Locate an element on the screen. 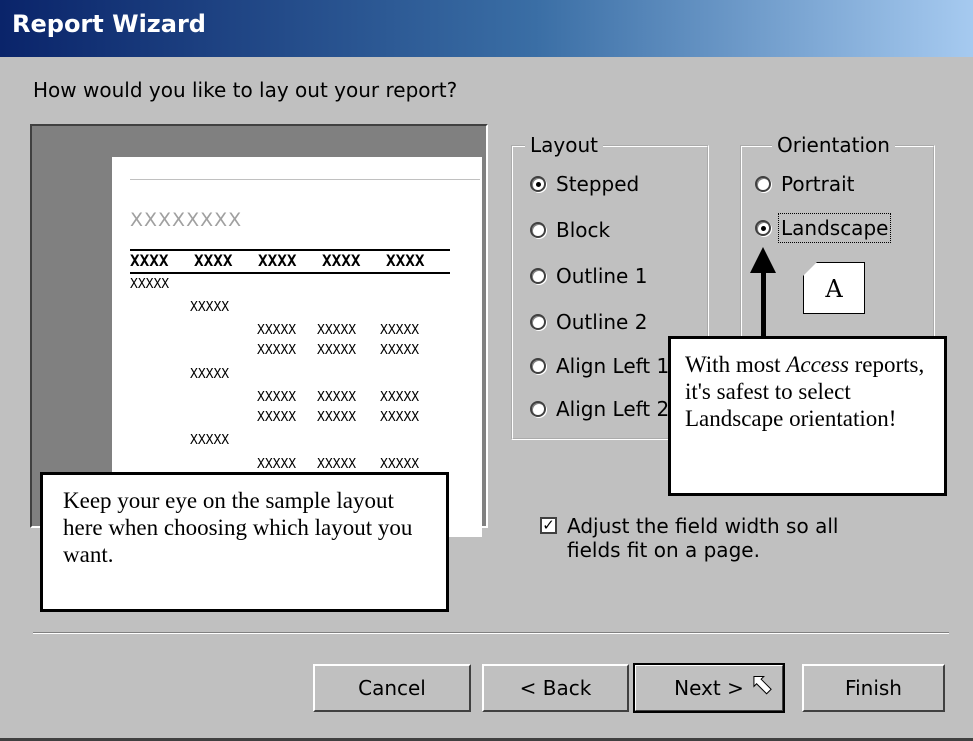 The width and height of the screenshot is (973, 741). finish-button: Finish is located at coordinates (873, 688).